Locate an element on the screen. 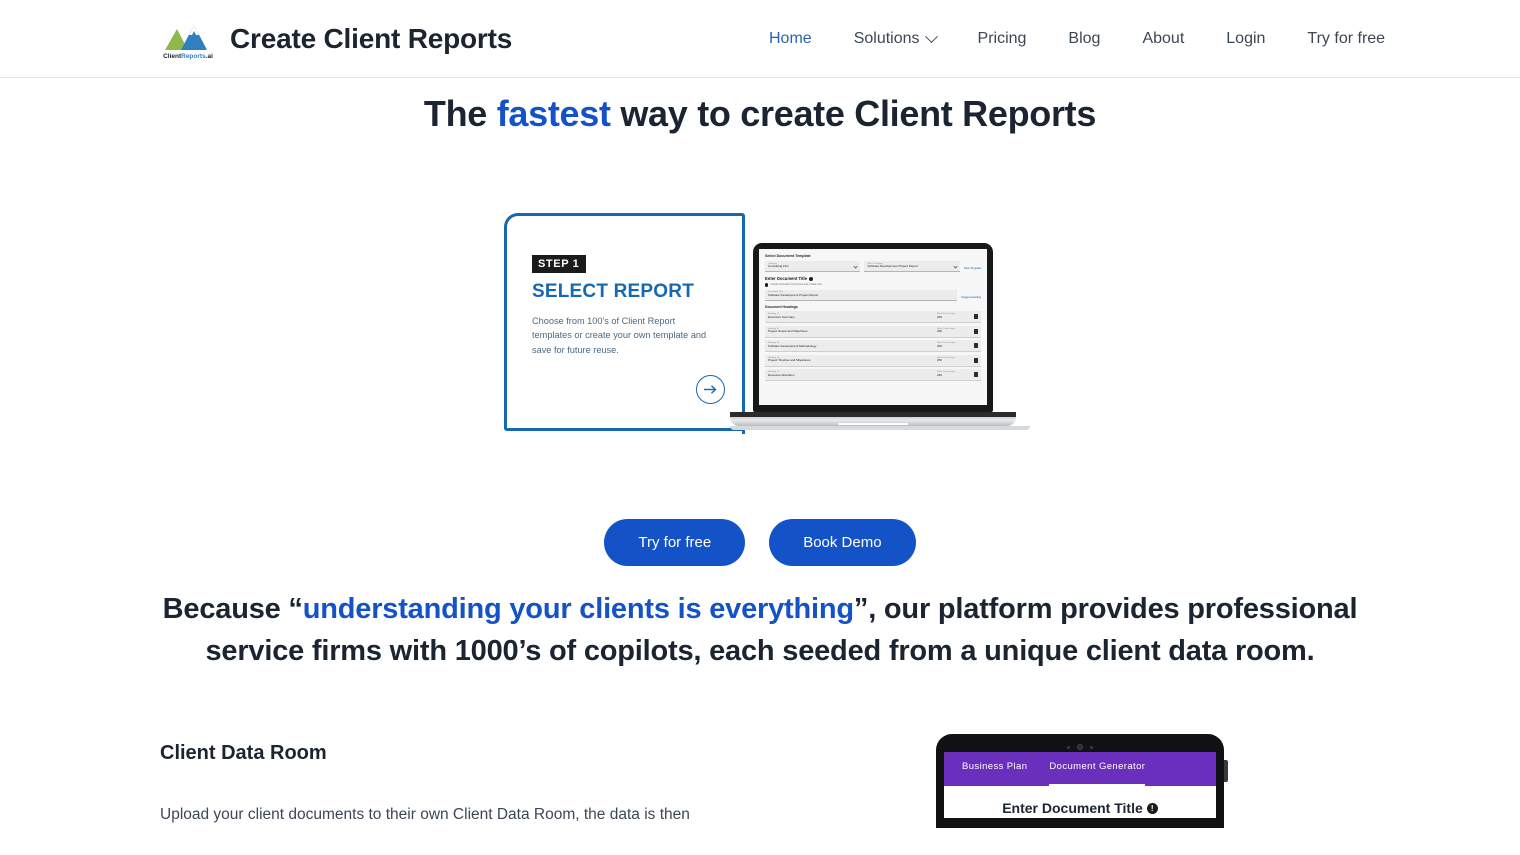 Image resolution: width=1520 pixels, height=855 pixels. nav-label-try-for-free: Try for free is located at coordinates (1346, 38).